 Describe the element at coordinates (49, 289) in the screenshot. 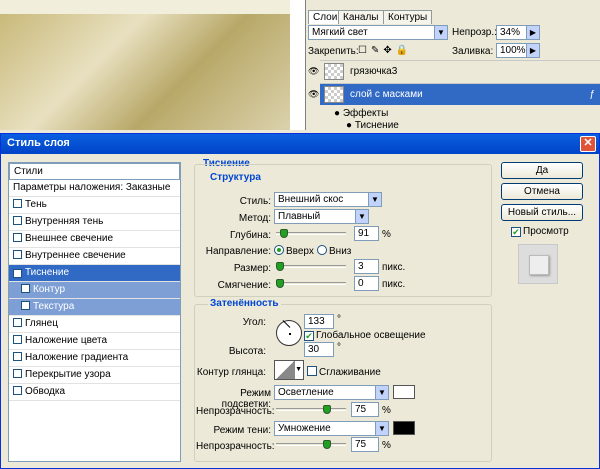

I see `style-item-label: Контур` at that location.